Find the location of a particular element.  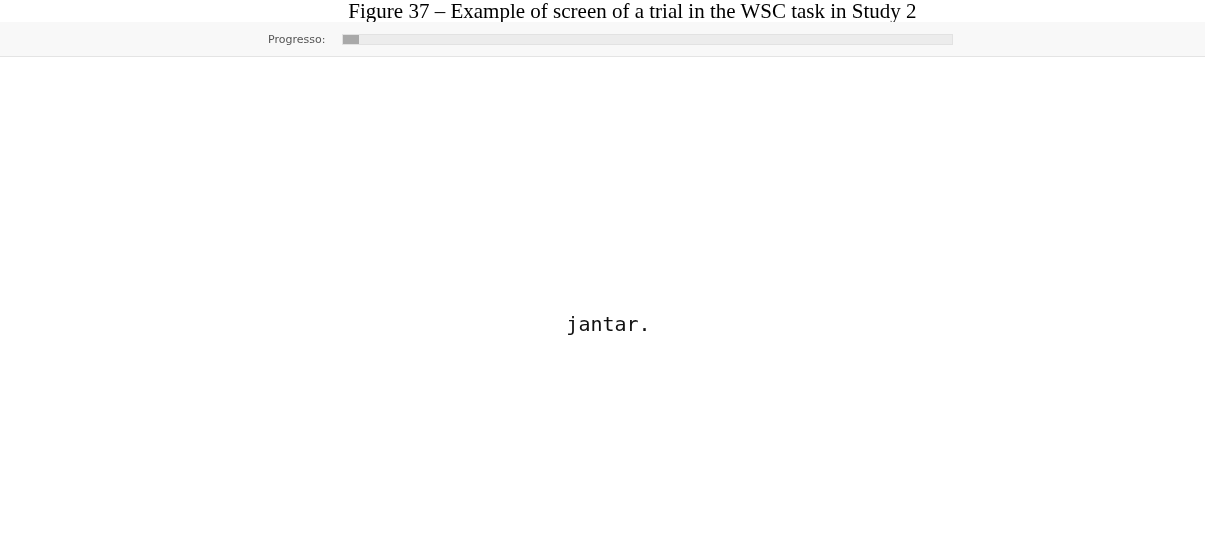

stimulus-word: jantar. is located at coordinates (608, 325).